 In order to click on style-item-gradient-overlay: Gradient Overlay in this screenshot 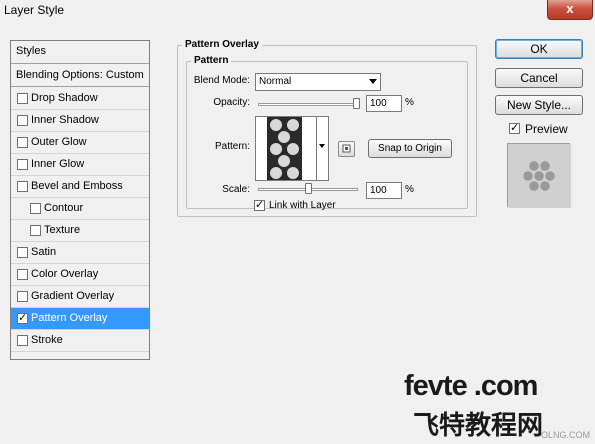, I will do `click(80, 297)`.